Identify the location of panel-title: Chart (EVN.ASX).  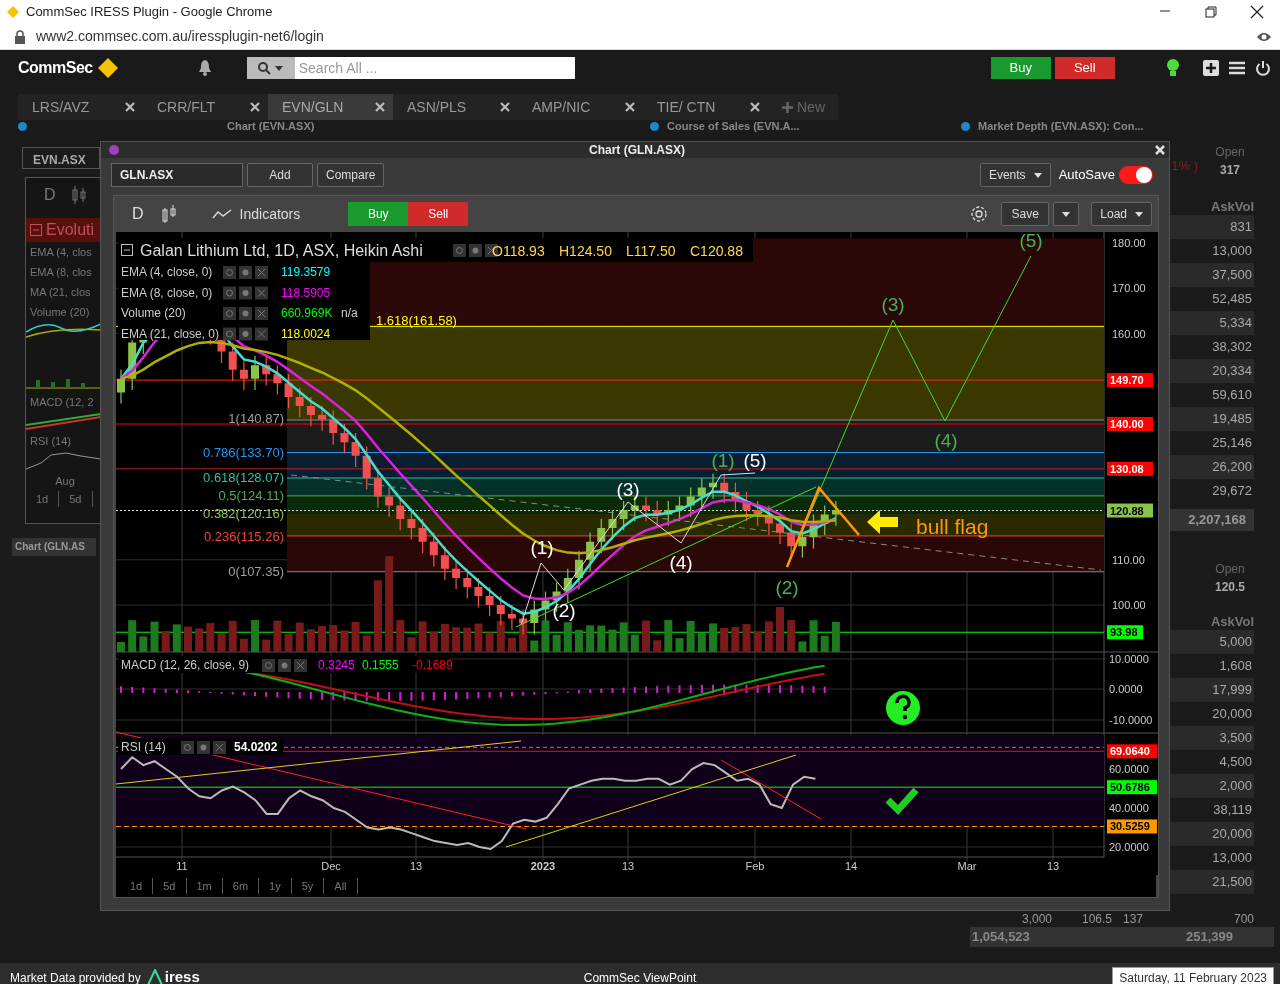
(271, 127).